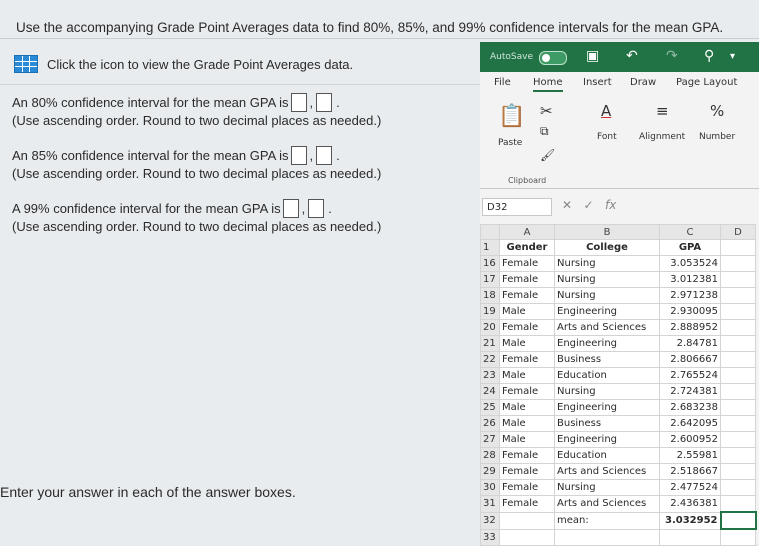  Describe the element at coordinates (490, 487) in the screenshot. I see `row-header: 30` at that location.